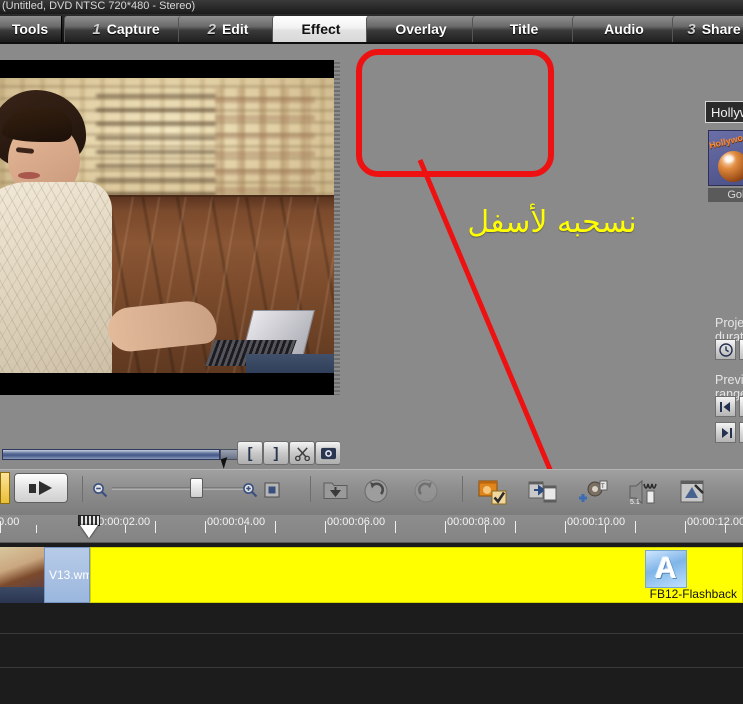  I want to click on render-project-icon, so click(493, 494).